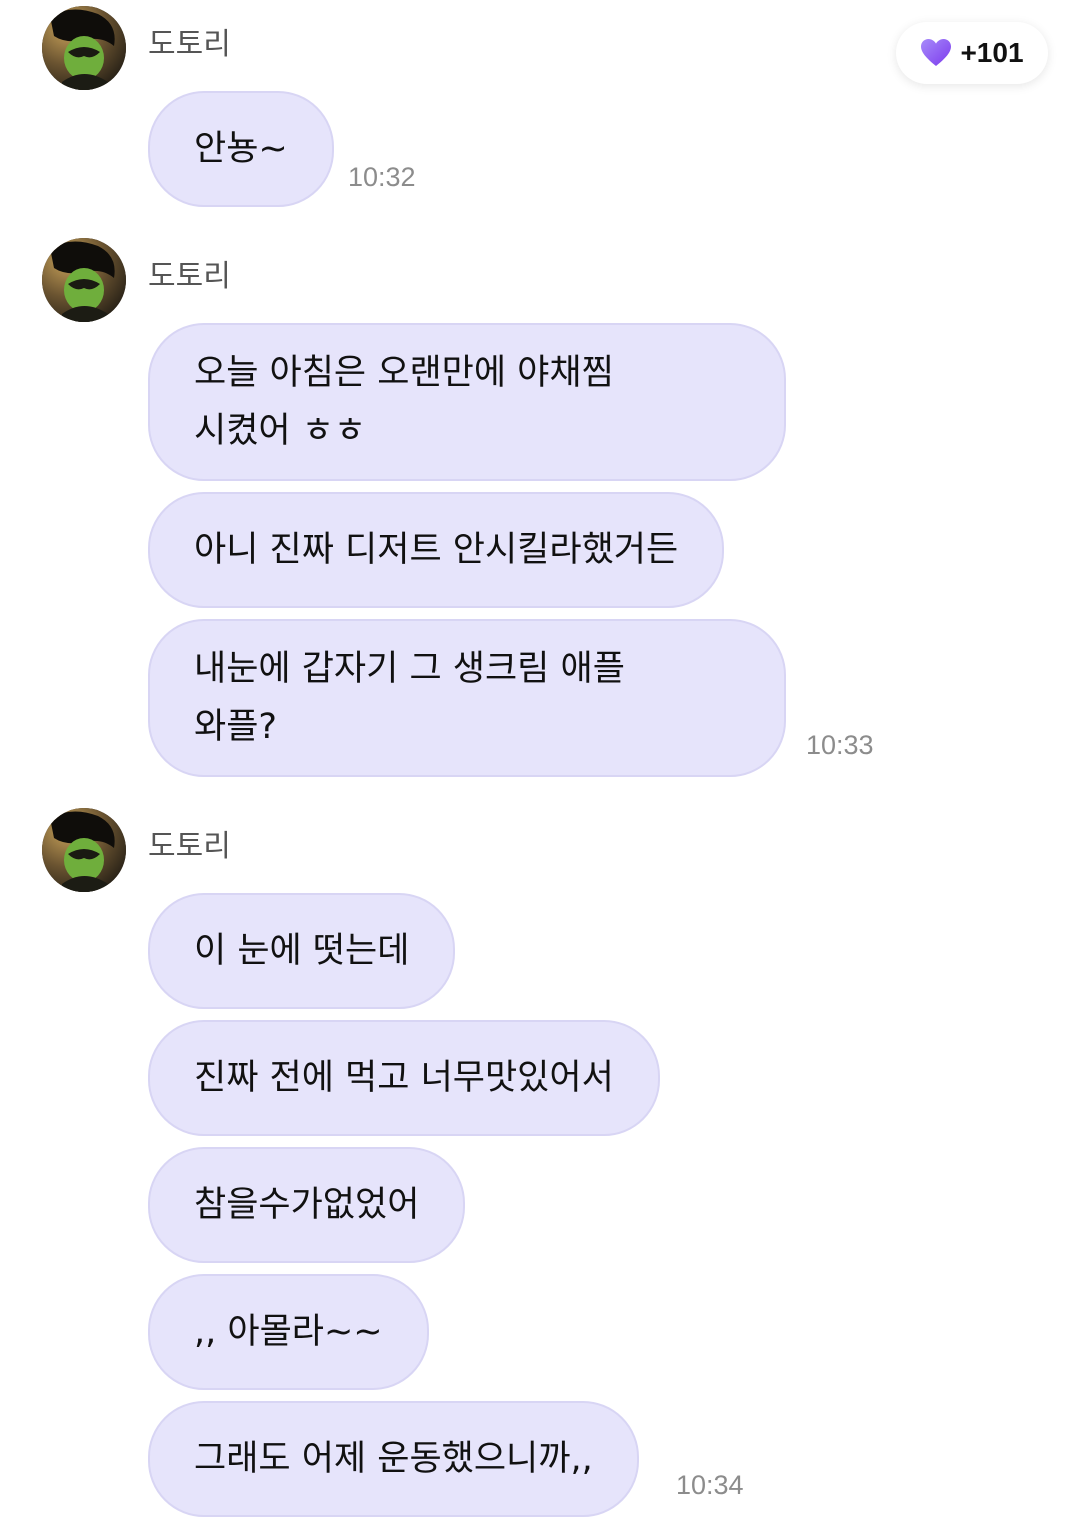 This screenshot has width=1080, height=1527. I want to click on message-bubble: 진짜 전에 먹고 너무맛있어서, so click(404, 1078).